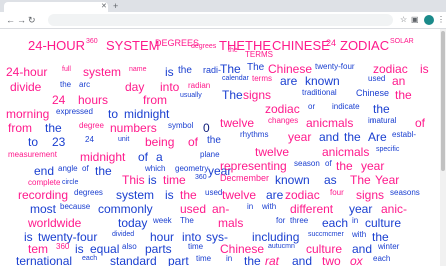 Image resolution: width=446 pixels, height=266 pixels. I want to click on word: seasons, so click(405, 192).